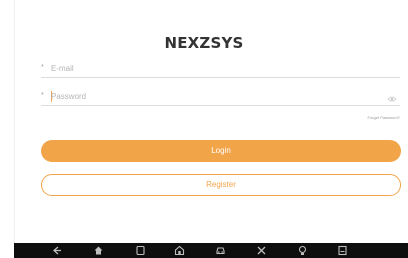 The width and height of the screenshot is (408, 258). Describe the element at coordinates (392, 96) in the screenshot. I see `eye-icon` at that location.